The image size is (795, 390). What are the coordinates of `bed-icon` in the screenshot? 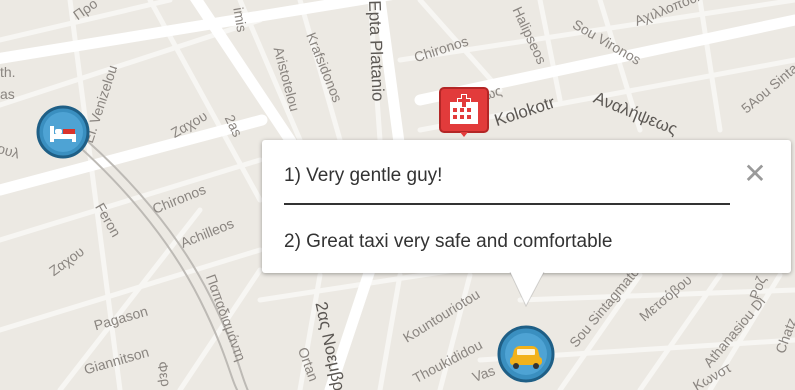 It's located at (63, 132).